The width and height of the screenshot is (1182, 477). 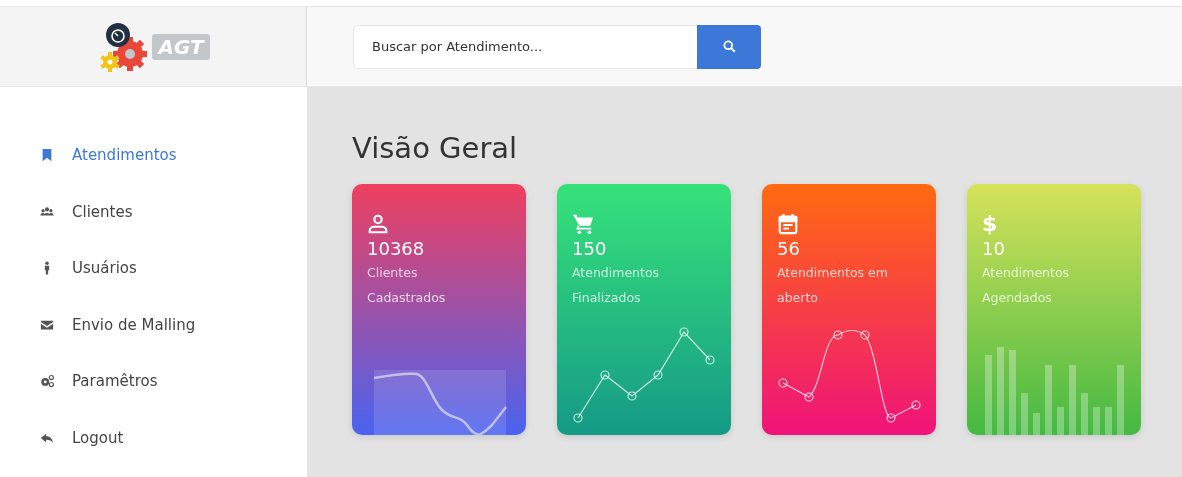 What do you see at coordinates (788, 223) in the screenshot?
I see `calendar-icon` at bounding box center [788, 223].